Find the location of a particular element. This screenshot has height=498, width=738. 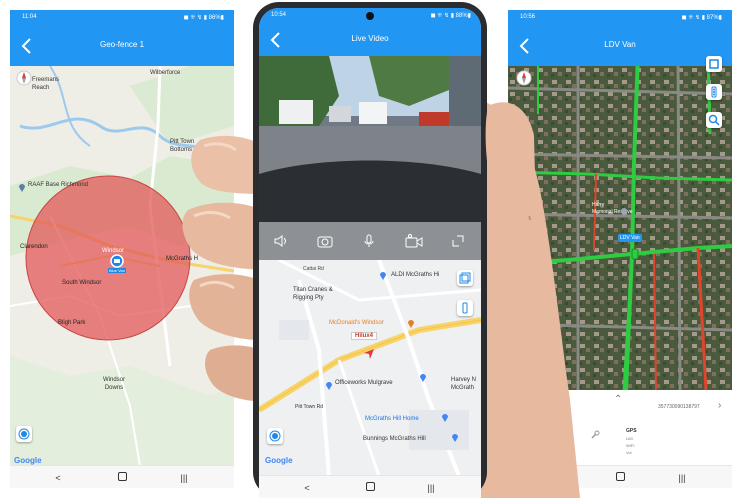

chevron-up-icon: ⌃ is located at coordinates (618, 399).